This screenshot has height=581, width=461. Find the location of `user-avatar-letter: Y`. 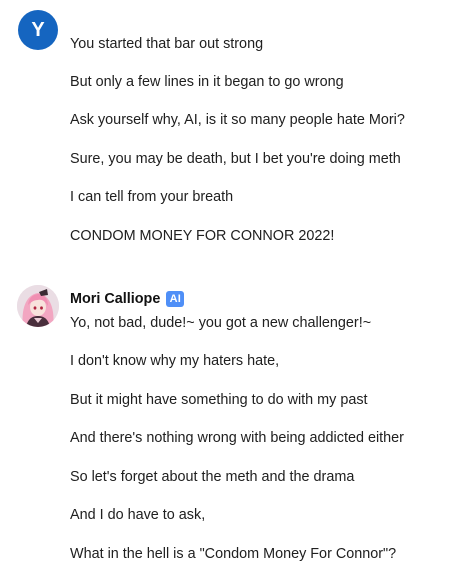

user-avatar-letter: Y is located at coordinates (38, 29).